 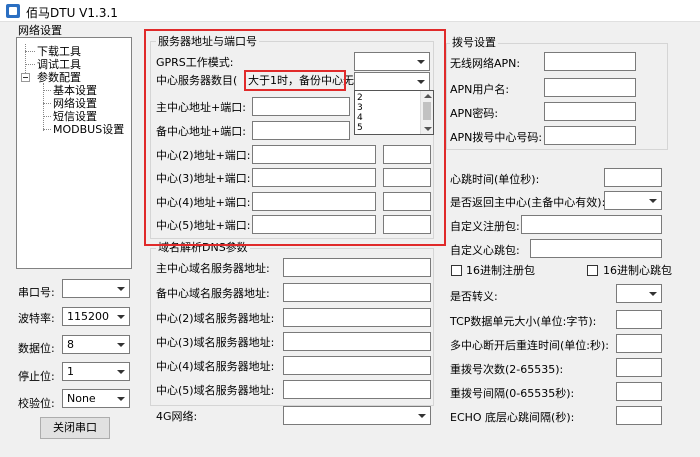 I want to click on app-icon, so click(x=13, y=11).